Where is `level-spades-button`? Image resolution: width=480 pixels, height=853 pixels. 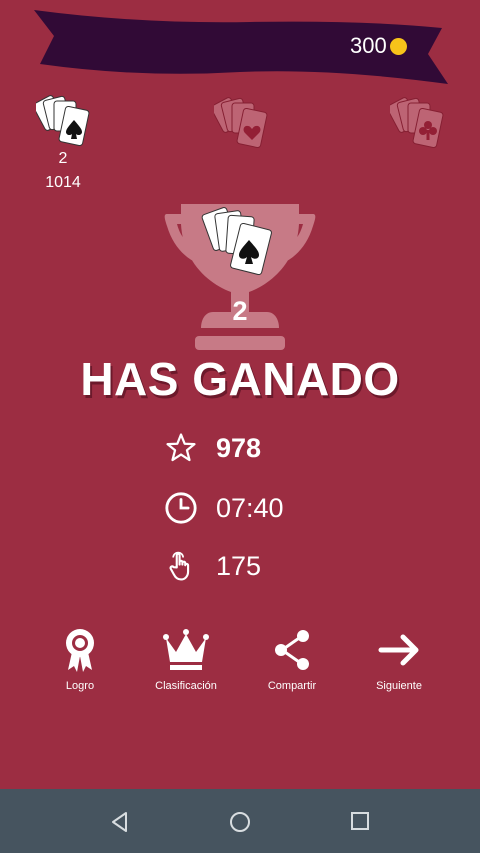
level-spades-button is located at coordinates (64, 123).